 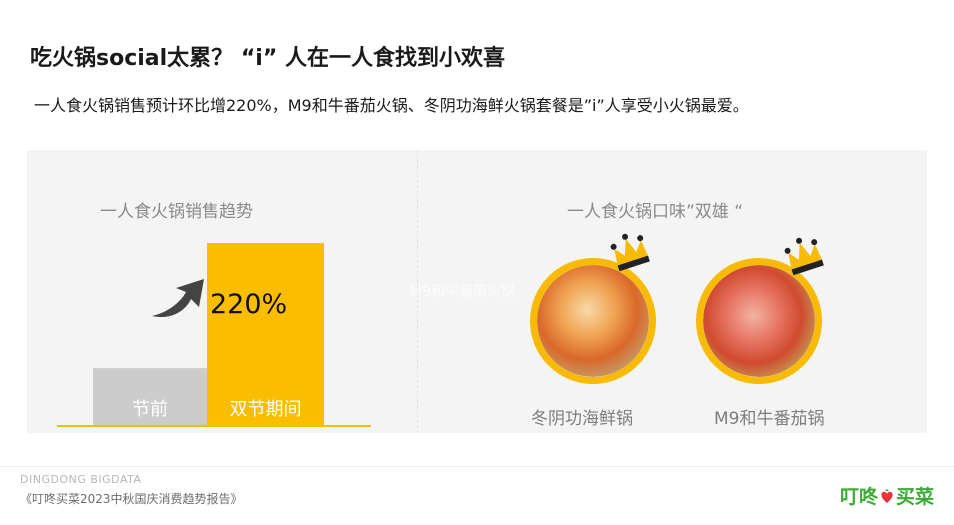 What do you see at coordinates (178, 298) in the screenshot?
I see `growth-arrow-icon` at bounding box center [178, 298].